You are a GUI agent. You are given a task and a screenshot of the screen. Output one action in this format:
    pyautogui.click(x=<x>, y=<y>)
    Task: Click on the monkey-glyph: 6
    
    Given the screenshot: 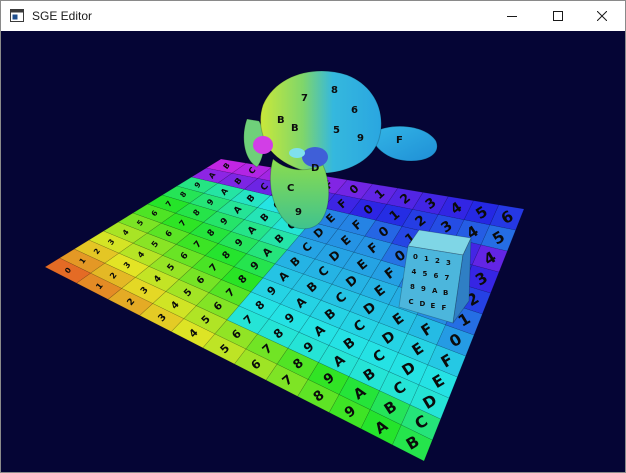 What is the action you would take?
    pyautogui.click(x=354, y=110)
    